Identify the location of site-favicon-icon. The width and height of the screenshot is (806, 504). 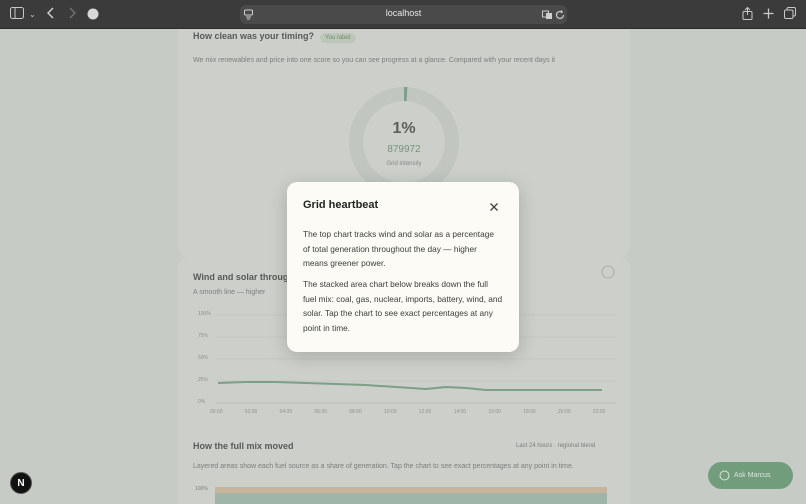
(93, 15).